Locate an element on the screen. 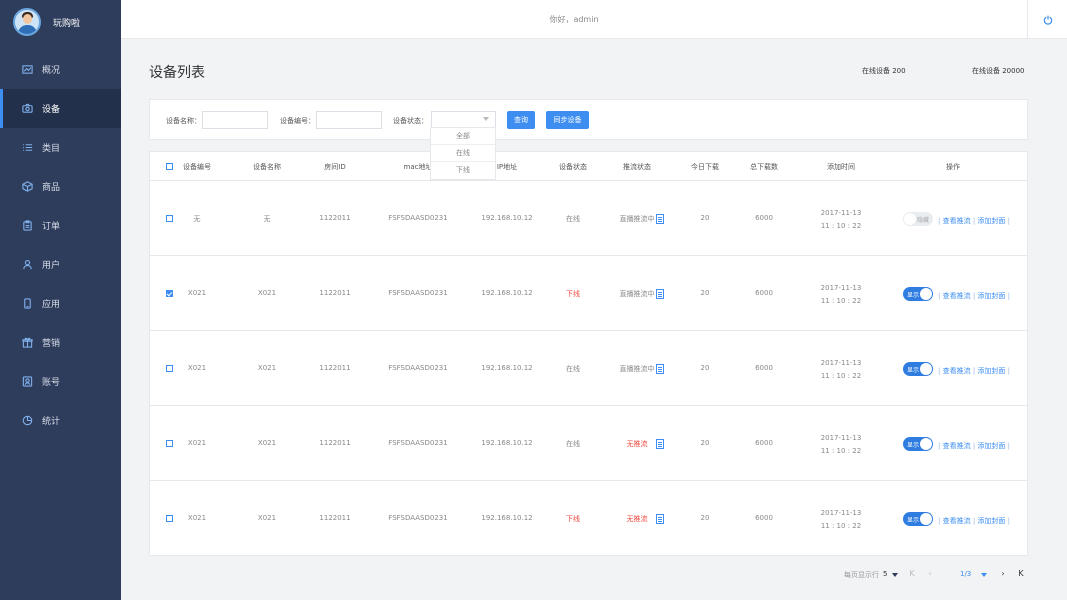 Image resolution: width=1067 pixels, height=600 pixels. user-icon is located at coordinates (27, 264).